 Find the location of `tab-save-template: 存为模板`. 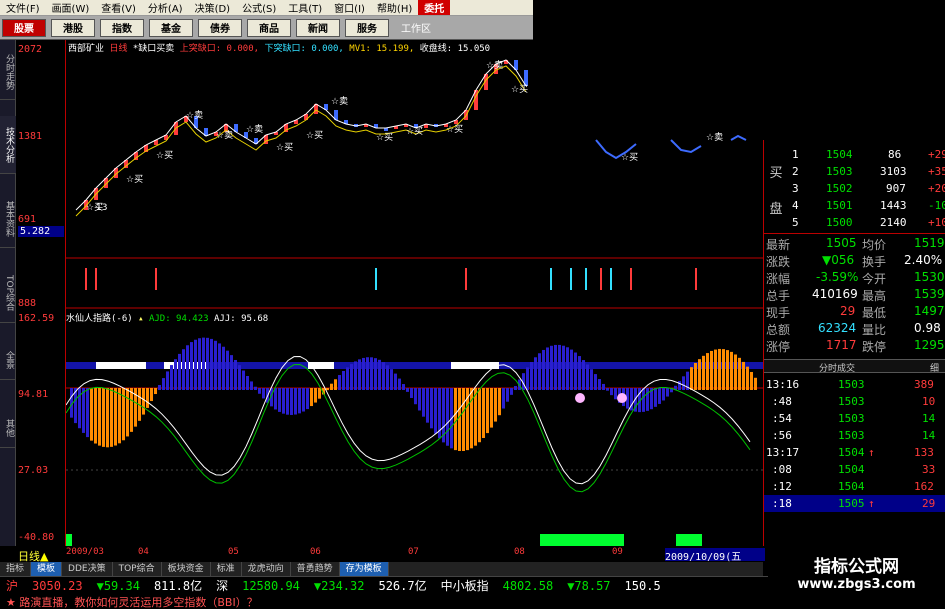

tab-save-template: 存为模板 is located at coordinates (364, 569).